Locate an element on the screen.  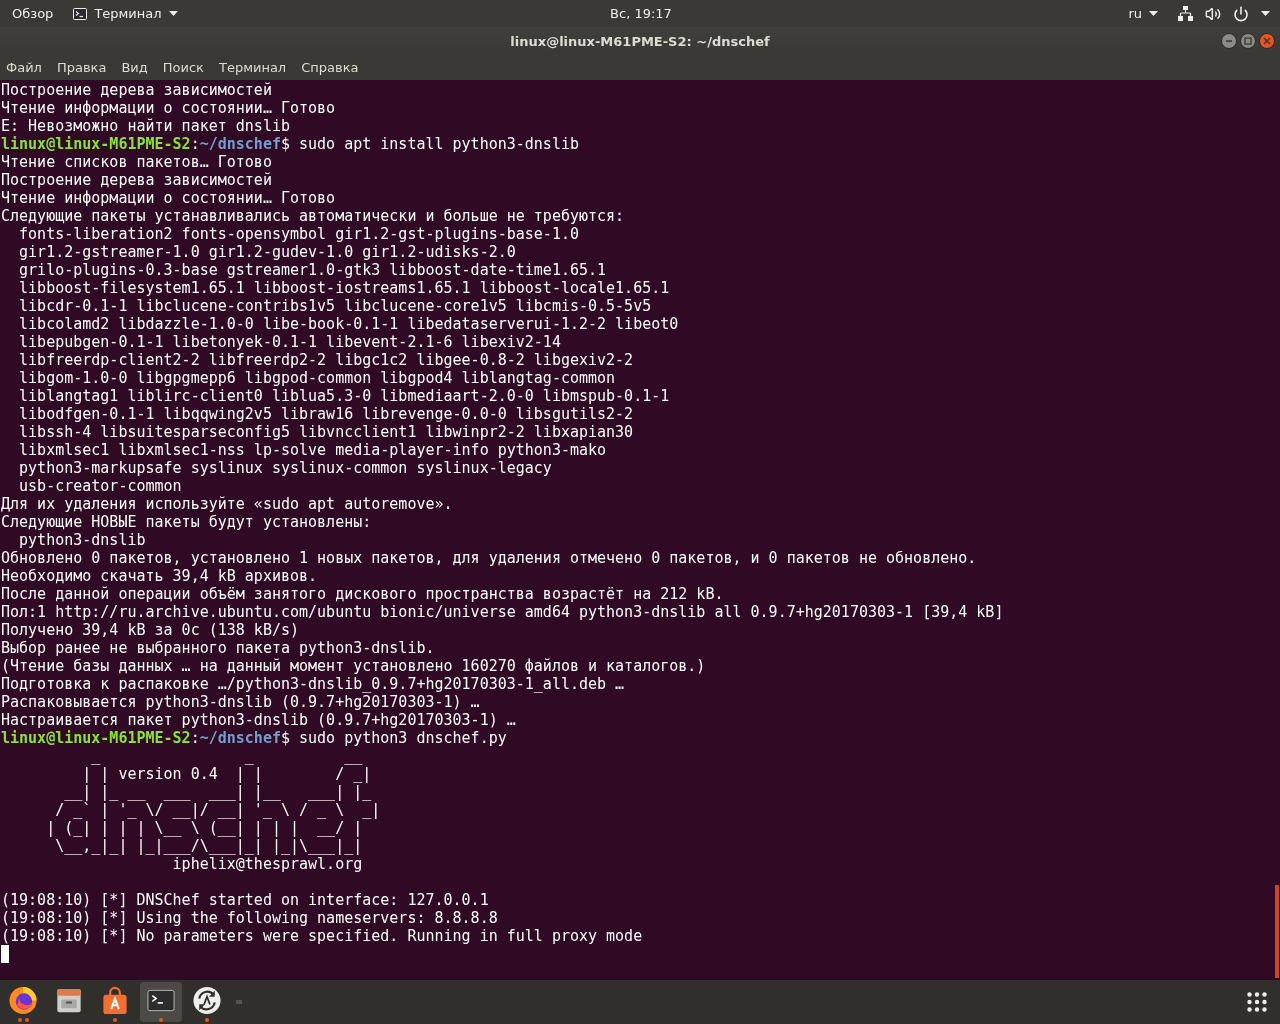
output-line: Чтение списков пакетов… Готово is located at coordinates (136, 162).